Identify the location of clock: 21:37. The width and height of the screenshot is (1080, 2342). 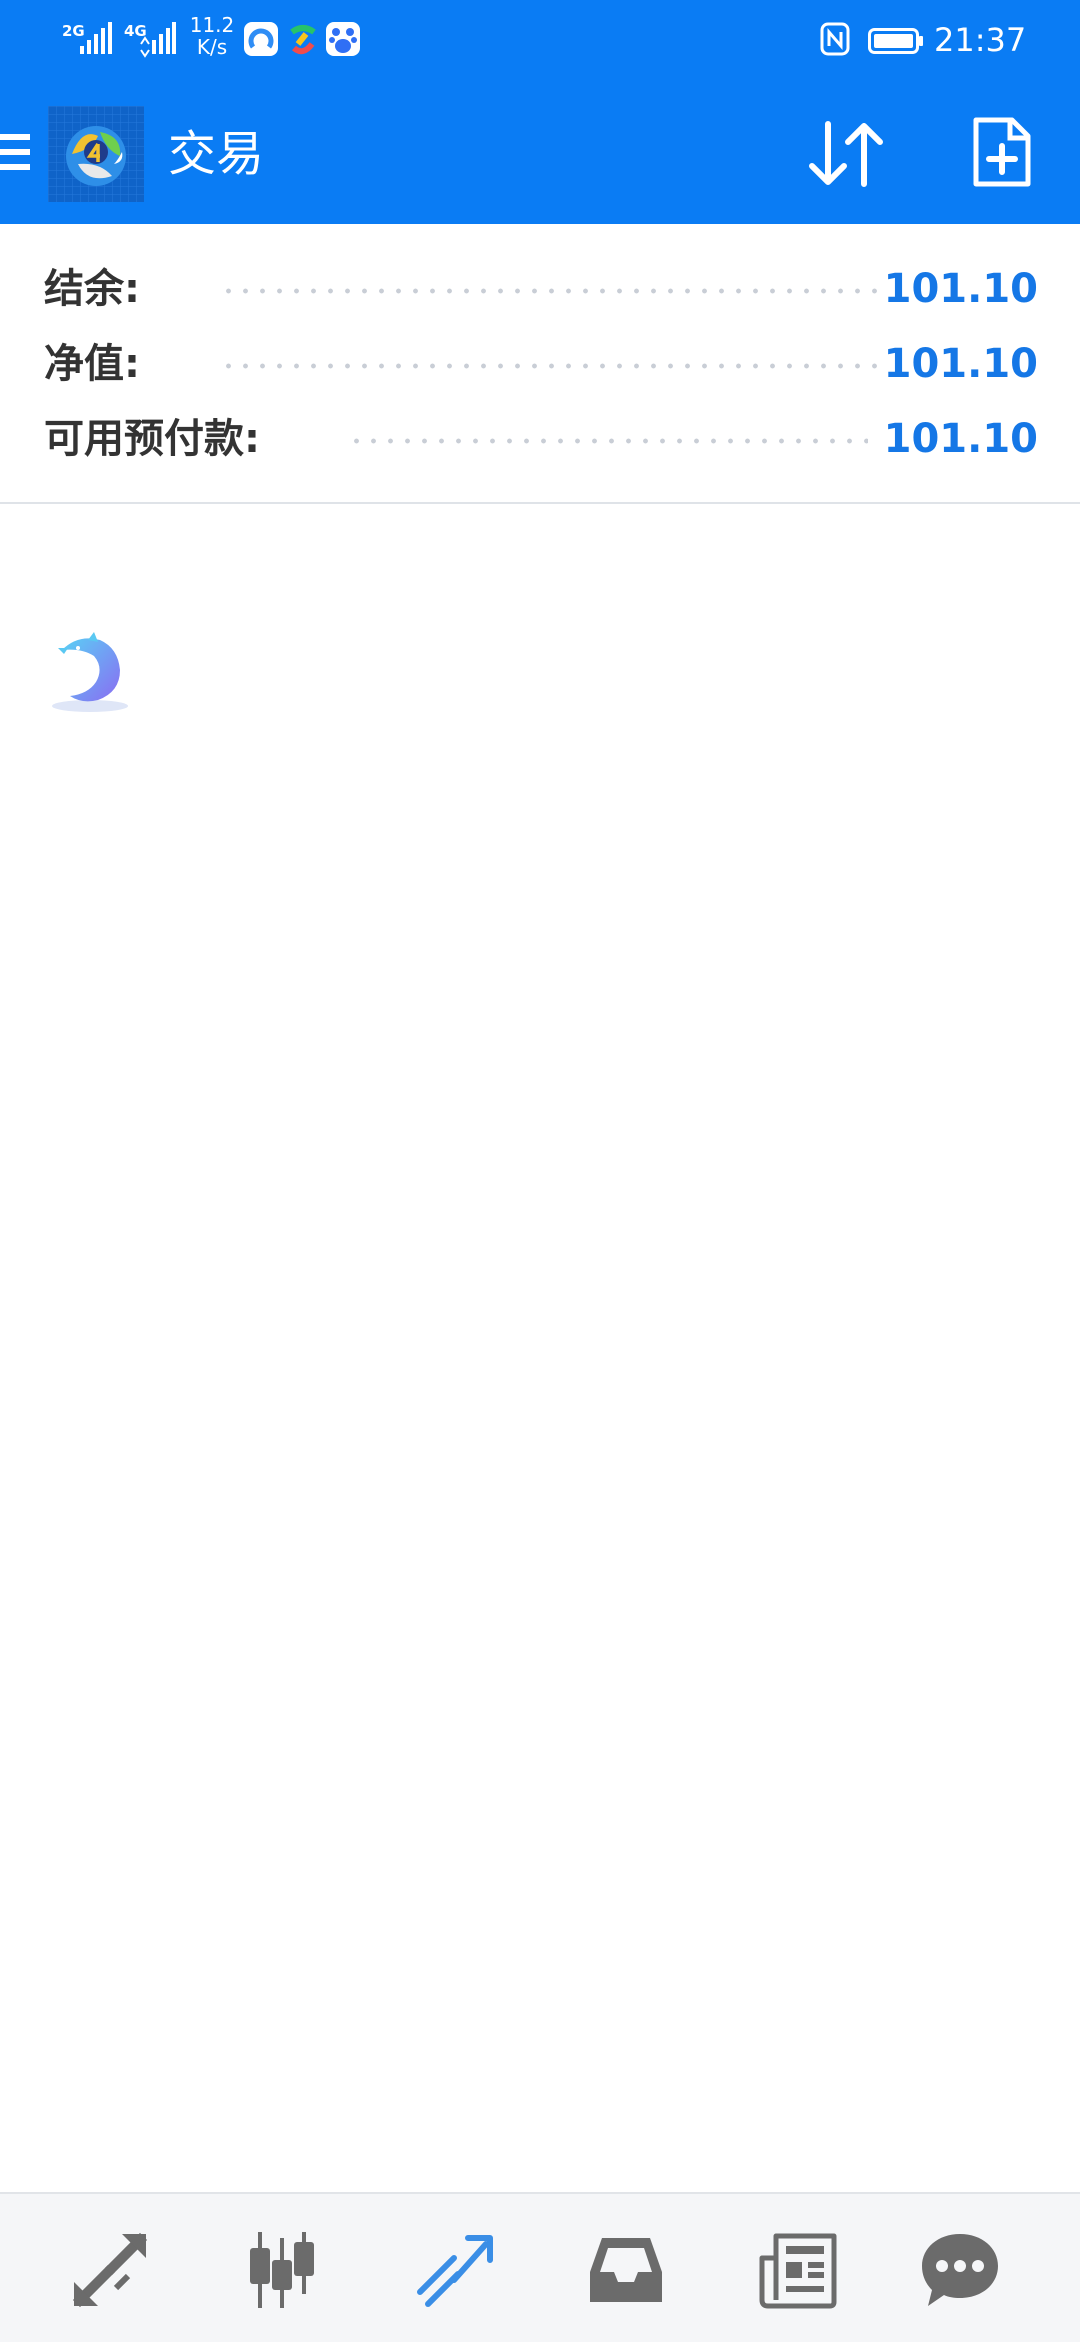
(980, 40).